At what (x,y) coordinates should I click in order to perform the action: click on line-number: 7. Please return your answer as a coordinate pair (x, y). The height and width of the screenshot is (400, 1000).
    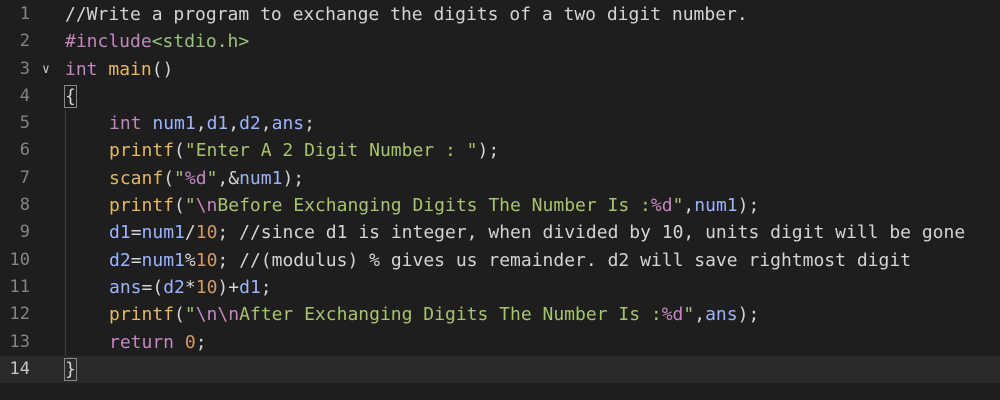
    Looking at the image, I should click on (24, 177).